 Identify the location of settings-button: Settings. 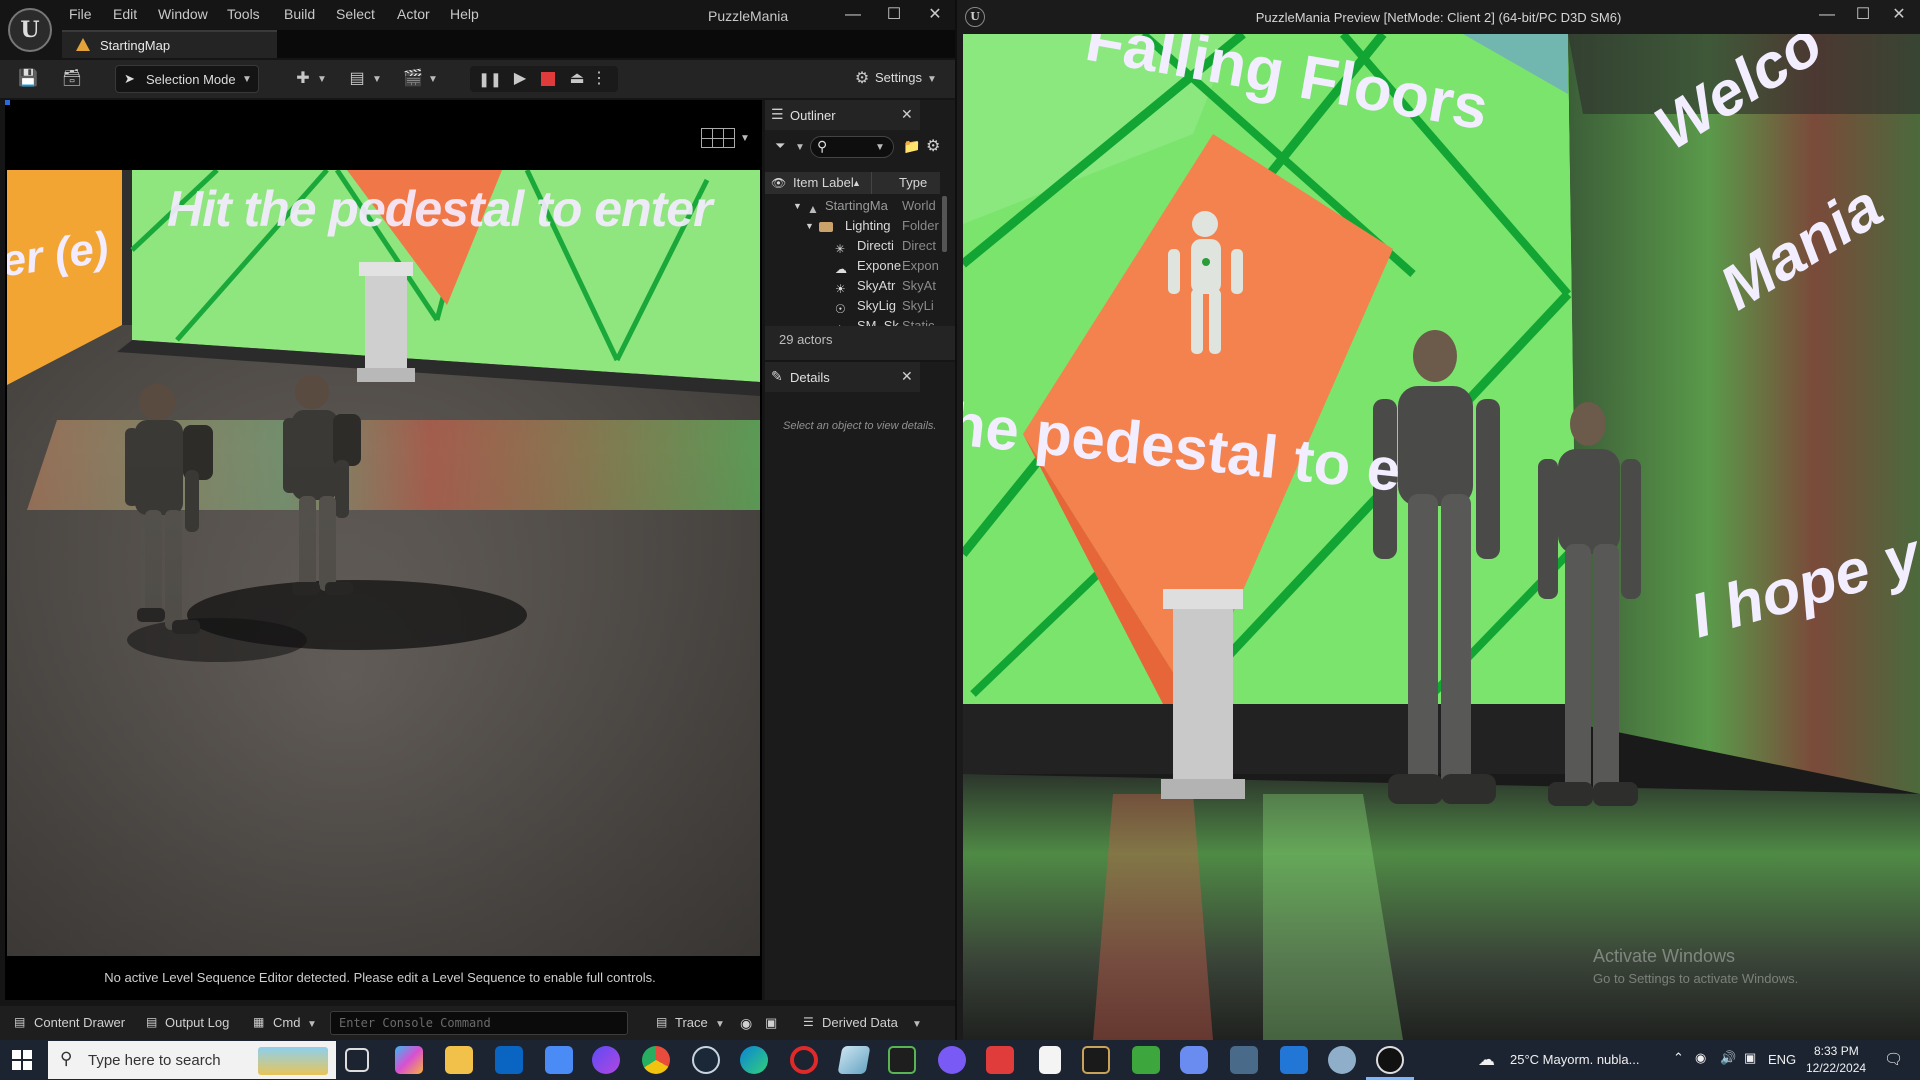
(898, 77).